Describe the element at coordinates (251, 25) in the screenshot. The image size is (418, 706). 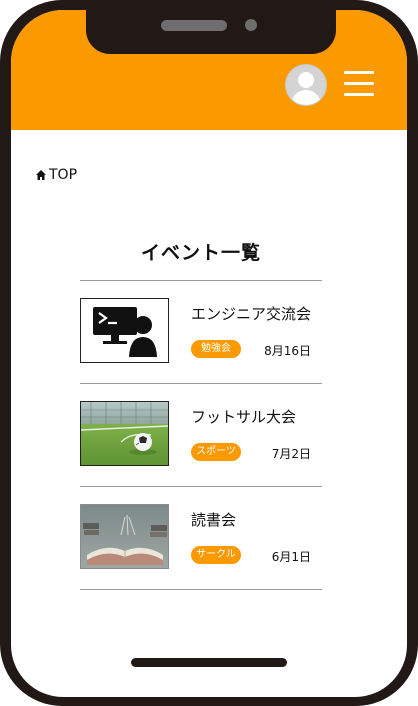
I see `camera-icon` at that location.